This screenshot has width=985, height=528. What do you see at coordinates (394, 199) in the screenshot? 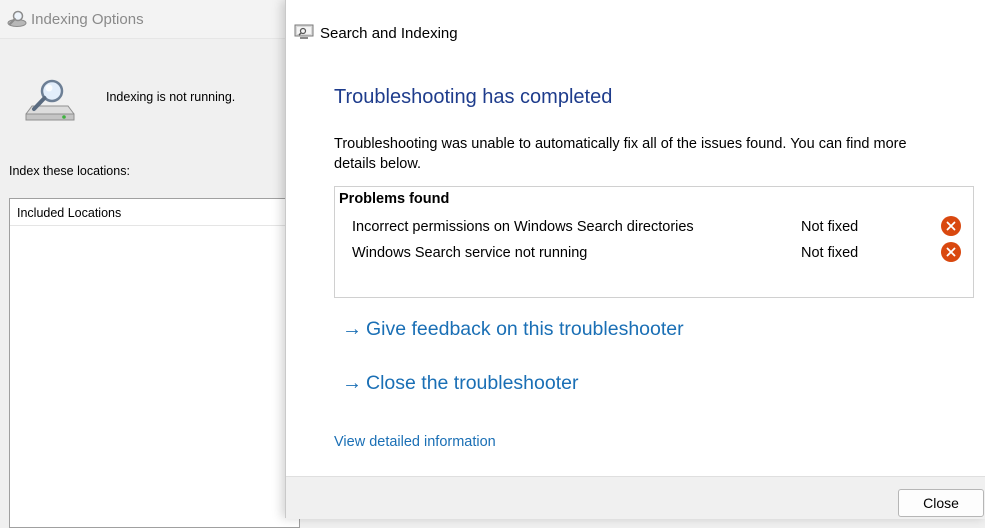
I see `problems-found-title: Problems found` at bounding box center [394, 199].